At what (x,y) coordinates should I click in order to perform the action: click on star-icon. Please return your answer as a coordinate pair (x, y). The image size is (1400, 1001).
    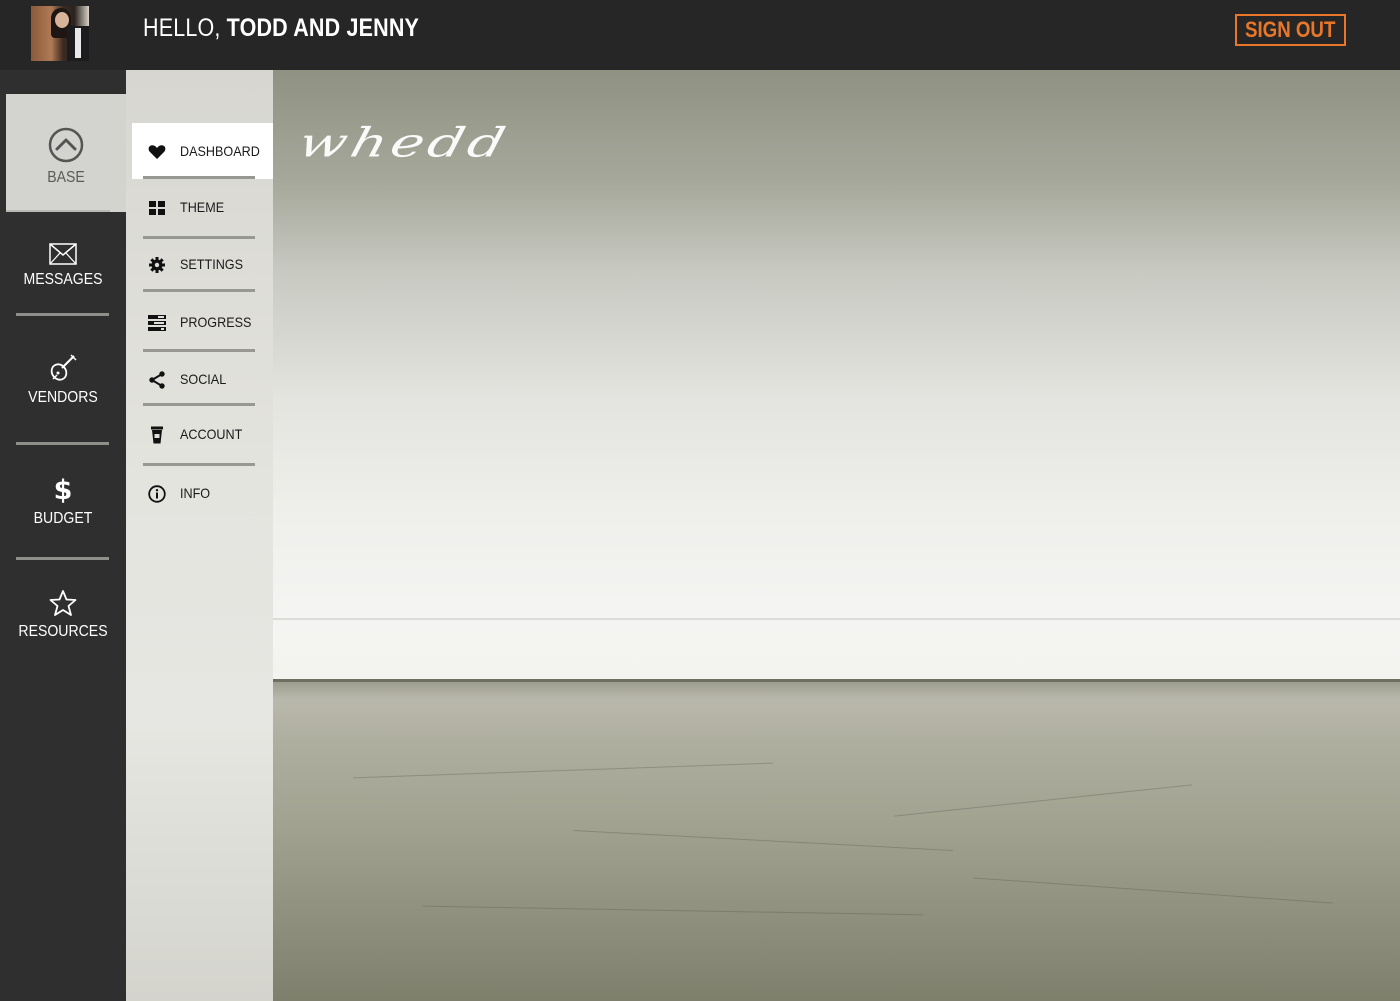
    Looking at the image, I should click on (63, 603).